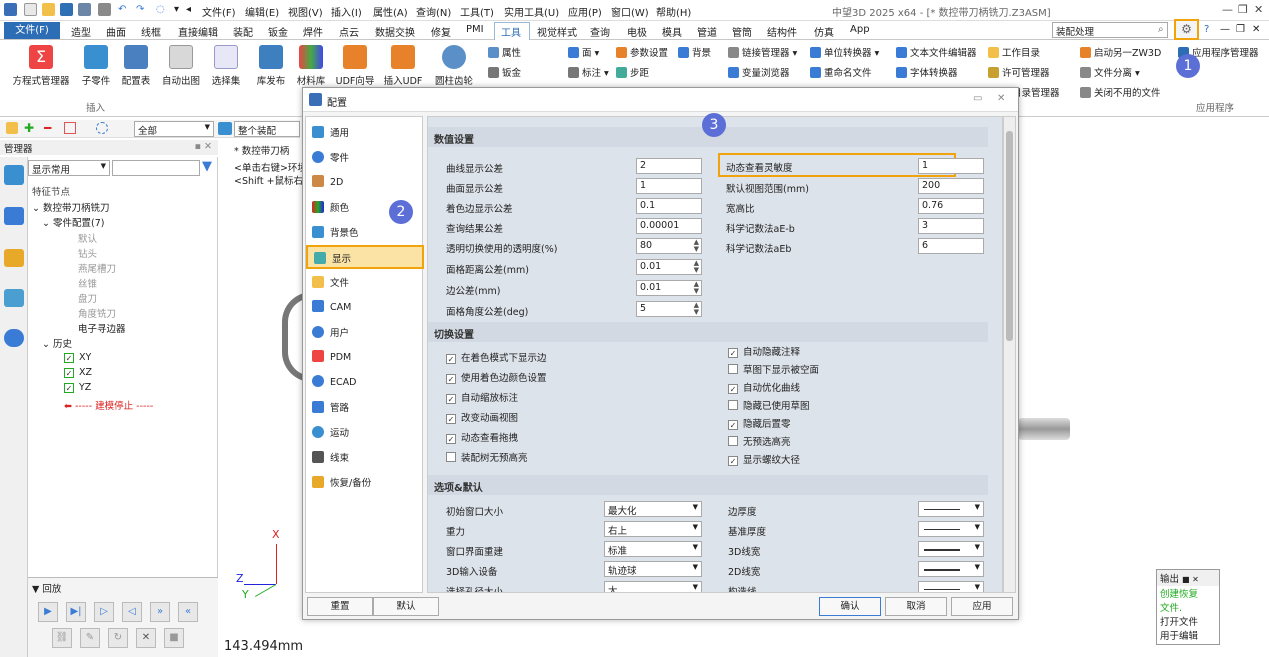  I want to click on udf-wizard-button: UDF向导, so click(355, 66).